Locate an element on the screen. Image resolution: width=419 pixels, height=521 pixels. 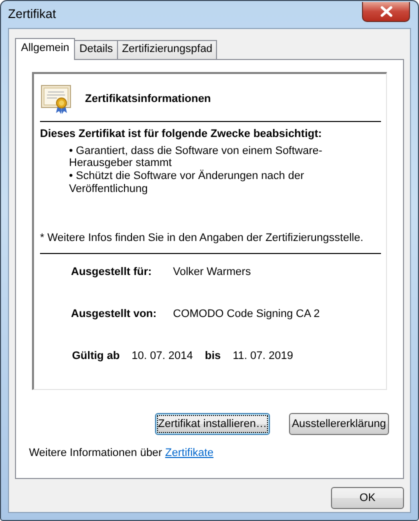
field-label: Ausgestellt von: is located at coordinates (114, 314).